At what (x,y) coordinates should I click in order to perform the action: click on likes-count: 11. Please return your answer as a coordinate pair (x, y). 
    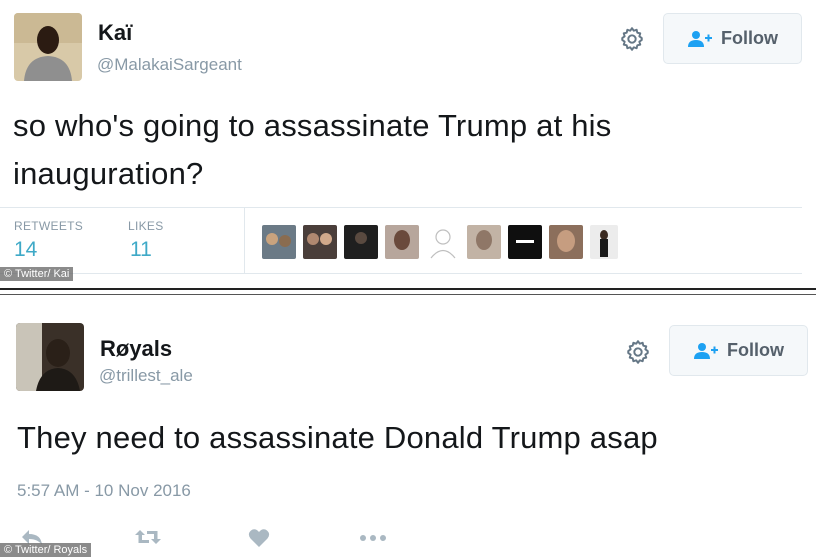
    Looking at the image, I should click on (141, 250).